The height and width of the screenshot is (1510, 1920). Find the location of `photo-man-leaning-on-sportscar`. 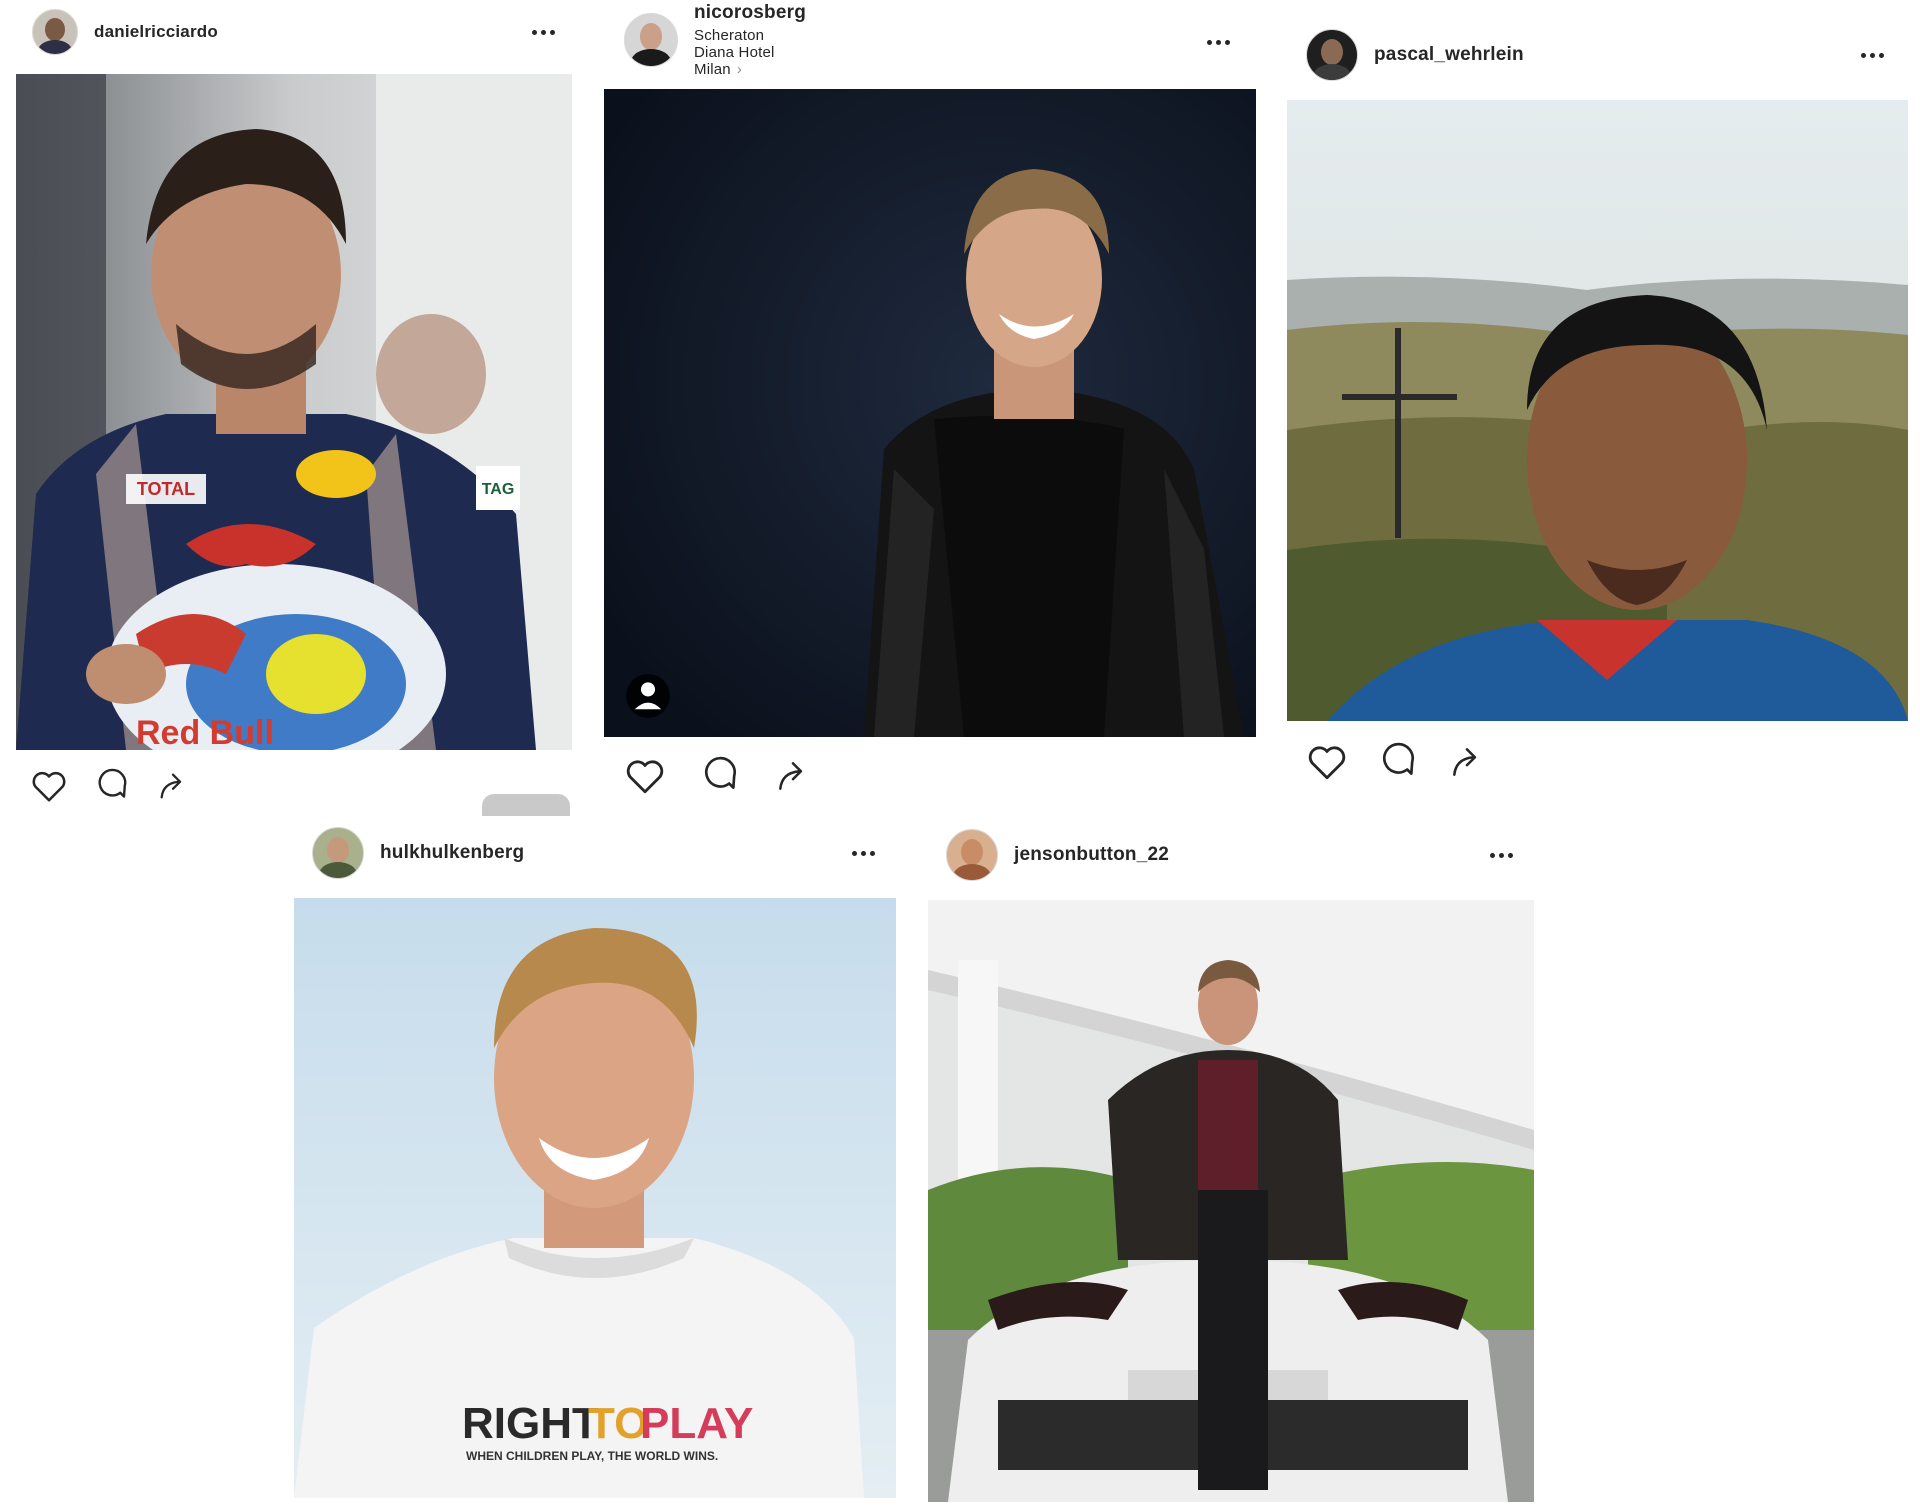

photo-man-leaning-on-sportscar is located at coordinates (1231, 1201).